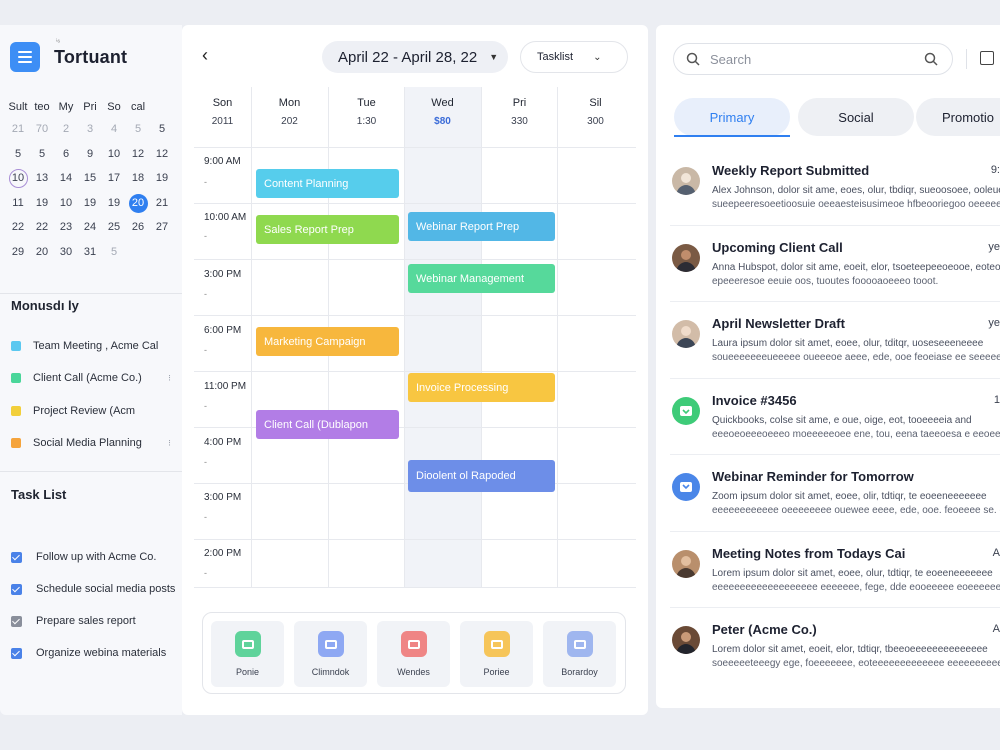  I want to click on time-label: 2:00 PM, so click(223, 553).